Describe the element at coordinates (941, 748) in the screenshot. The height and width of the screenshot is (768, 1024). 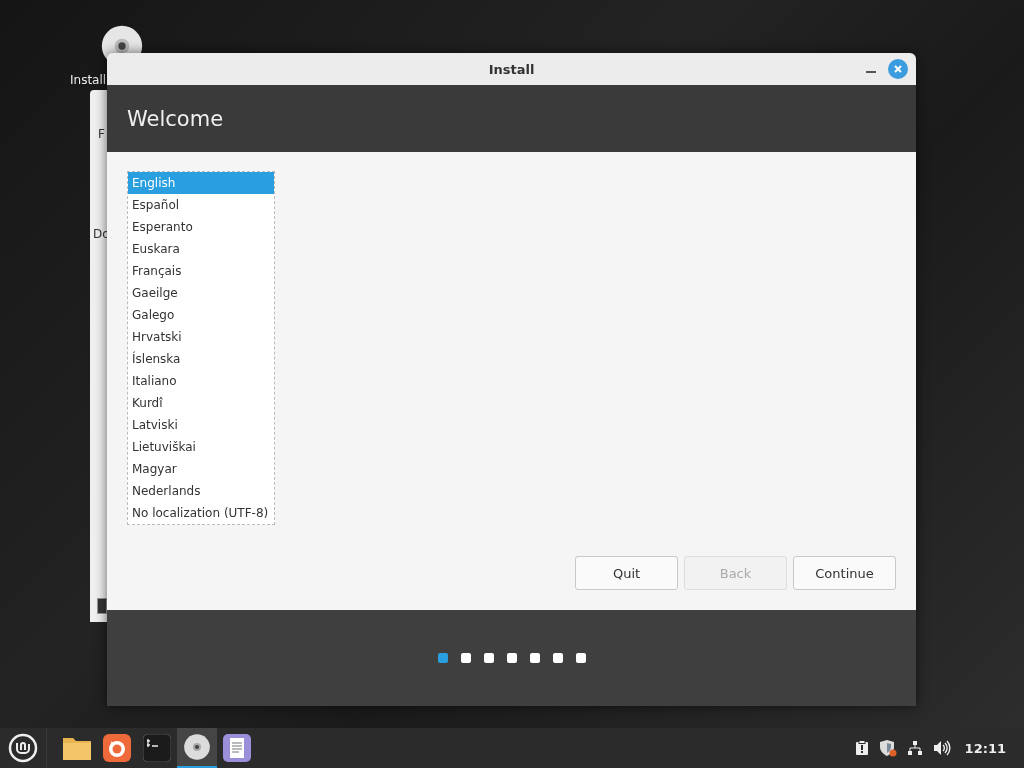
I see `volume-icon` at that location.